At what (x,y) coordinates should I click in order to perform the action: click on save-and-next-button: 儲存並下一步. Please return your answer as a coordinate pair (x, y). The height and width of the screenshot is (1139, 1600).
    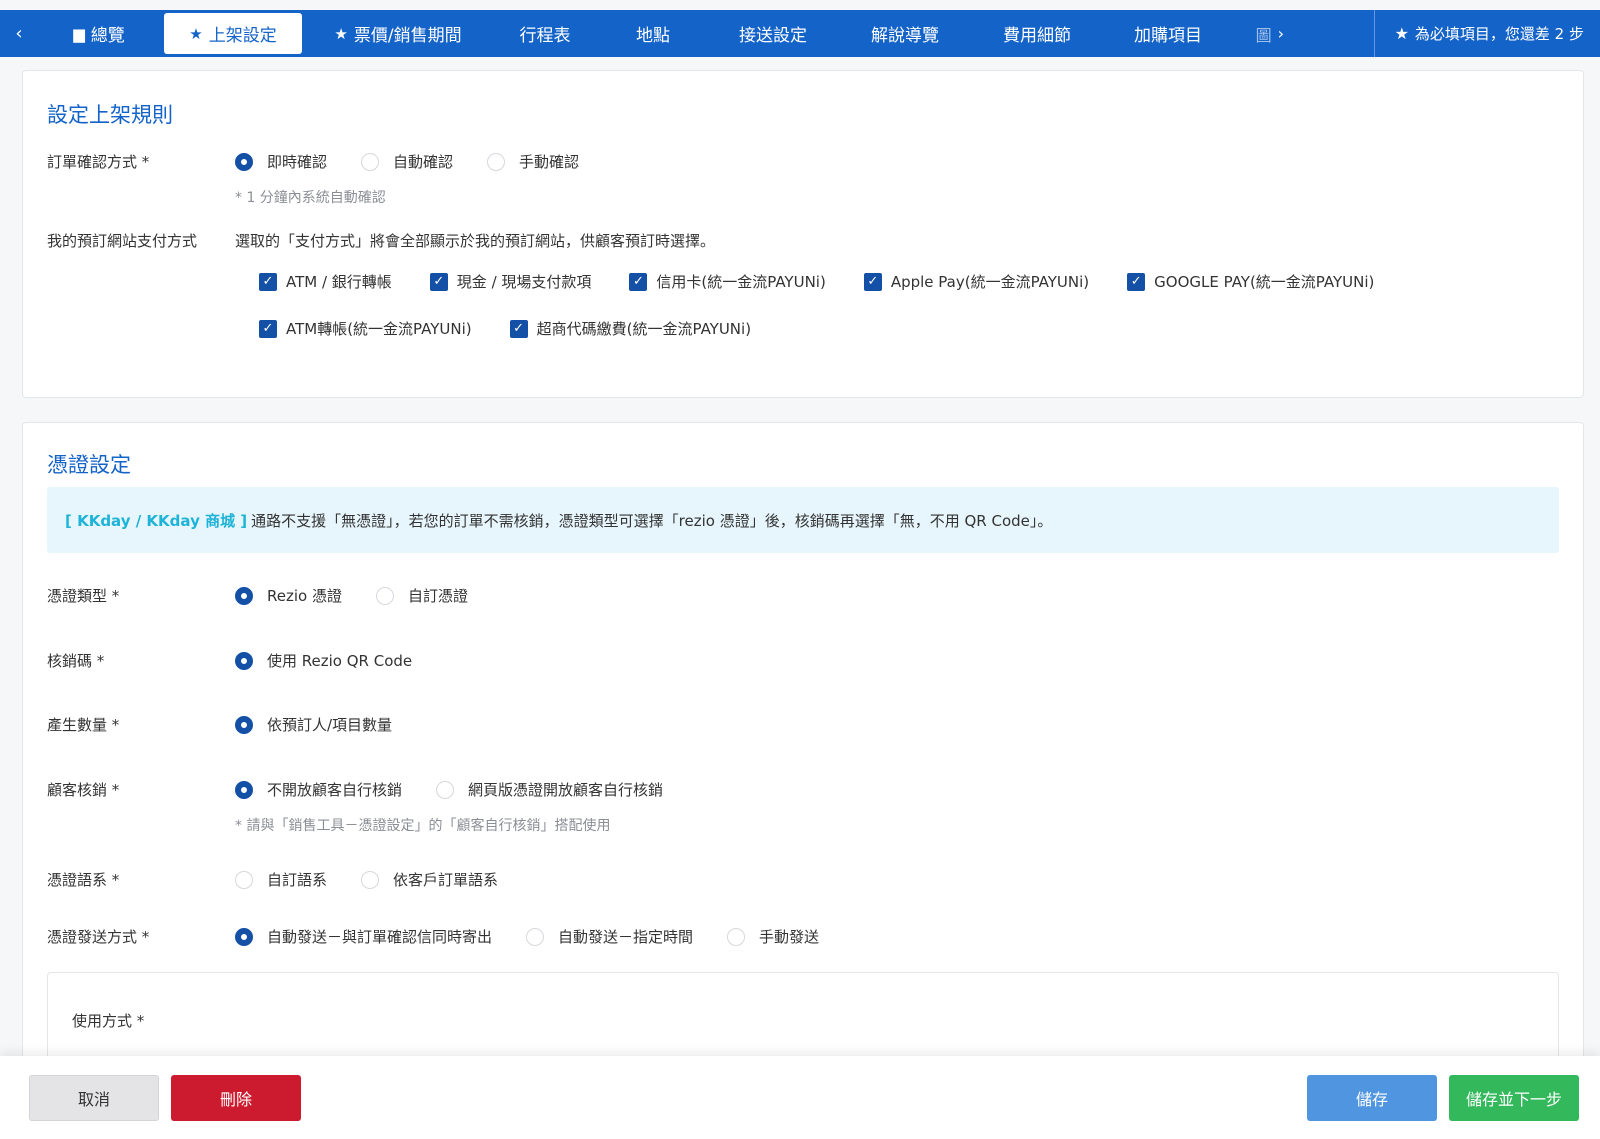
    Looking at the image, I should click on (1514, 1098).